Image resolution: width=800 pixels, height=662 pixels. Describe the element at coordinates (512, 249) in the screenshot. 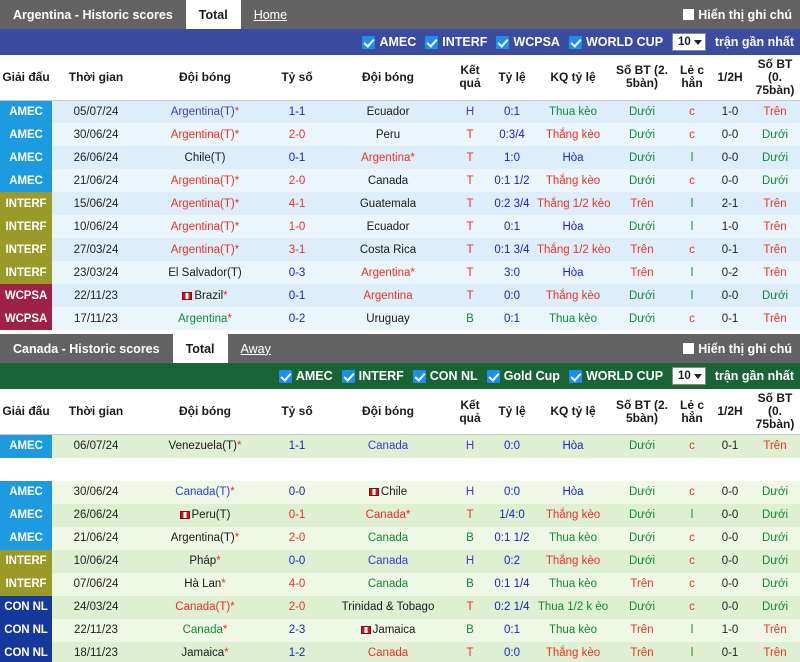

I see `handicap-odds: 0:1 3/4` at that location.